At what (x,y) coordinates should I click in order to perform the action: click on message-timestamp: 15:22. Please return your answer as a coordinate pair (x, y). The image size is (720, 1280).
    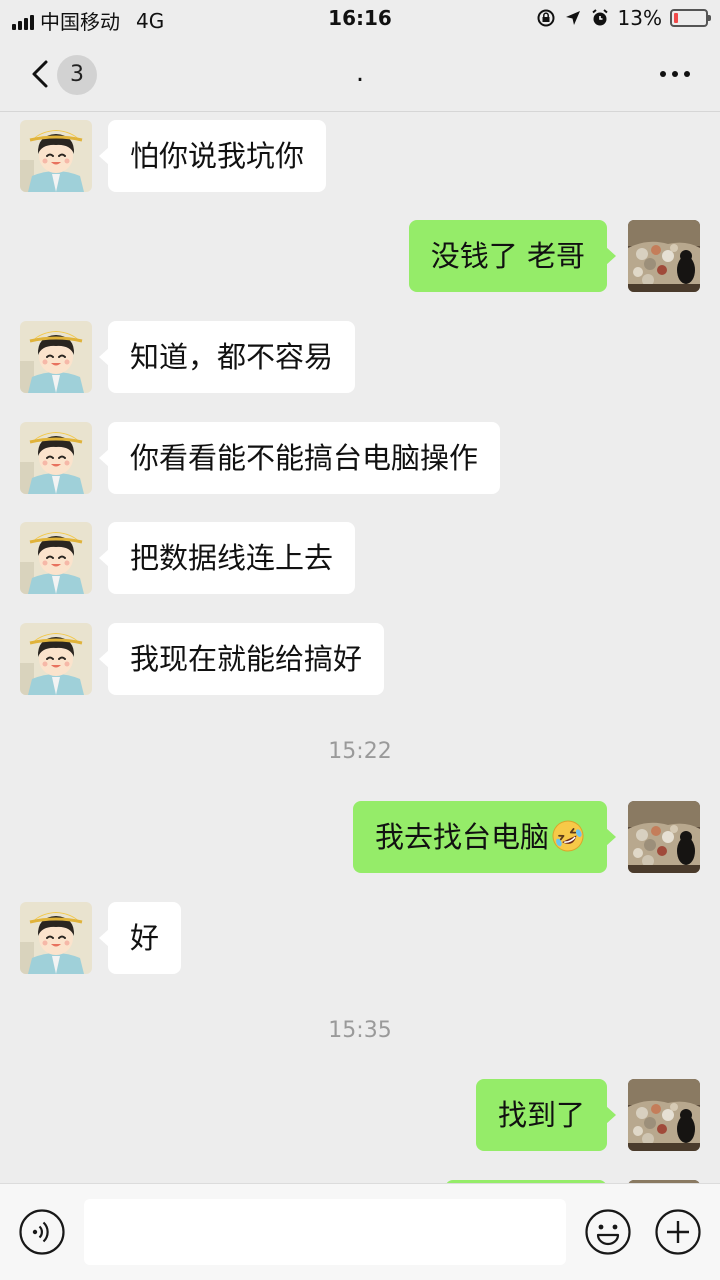
    Looking at the image, I should click on (360, 751).